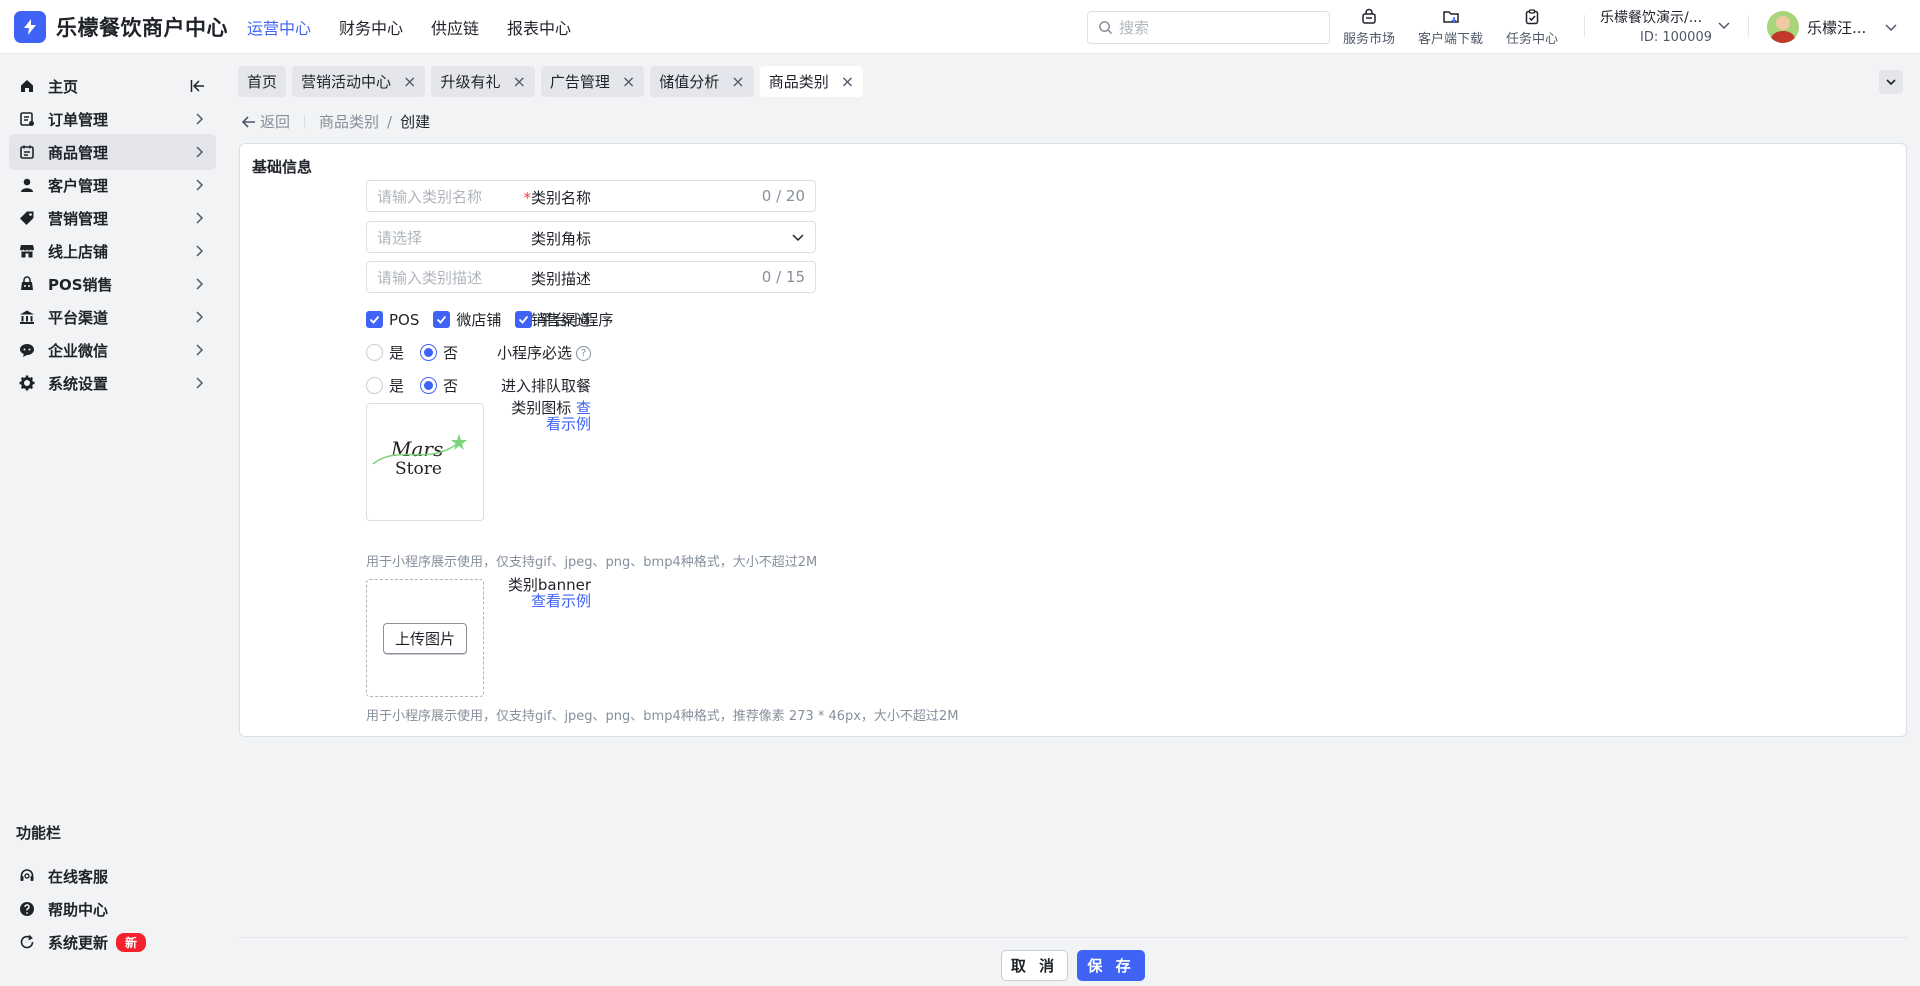 The width and height of the screenshot is (1920, 986). What do you see at coordinates (455, 27) in the screenshot?
I see `topnav-supply-chain: 供应链` at bounding box center [455, 27].